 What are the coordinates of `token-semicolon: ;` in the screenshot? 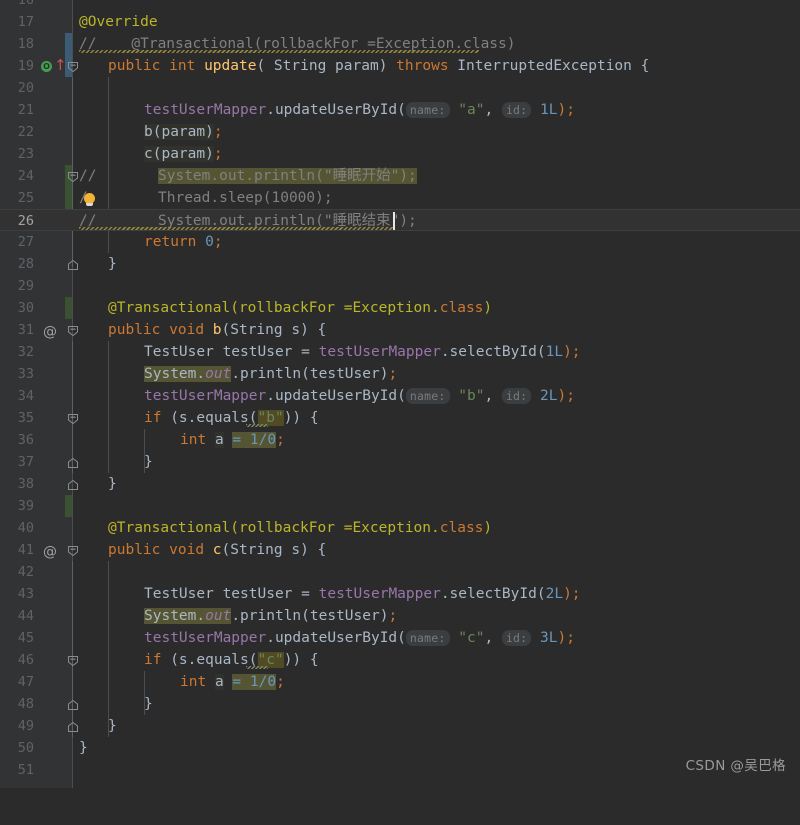 It's located at (218, 154).